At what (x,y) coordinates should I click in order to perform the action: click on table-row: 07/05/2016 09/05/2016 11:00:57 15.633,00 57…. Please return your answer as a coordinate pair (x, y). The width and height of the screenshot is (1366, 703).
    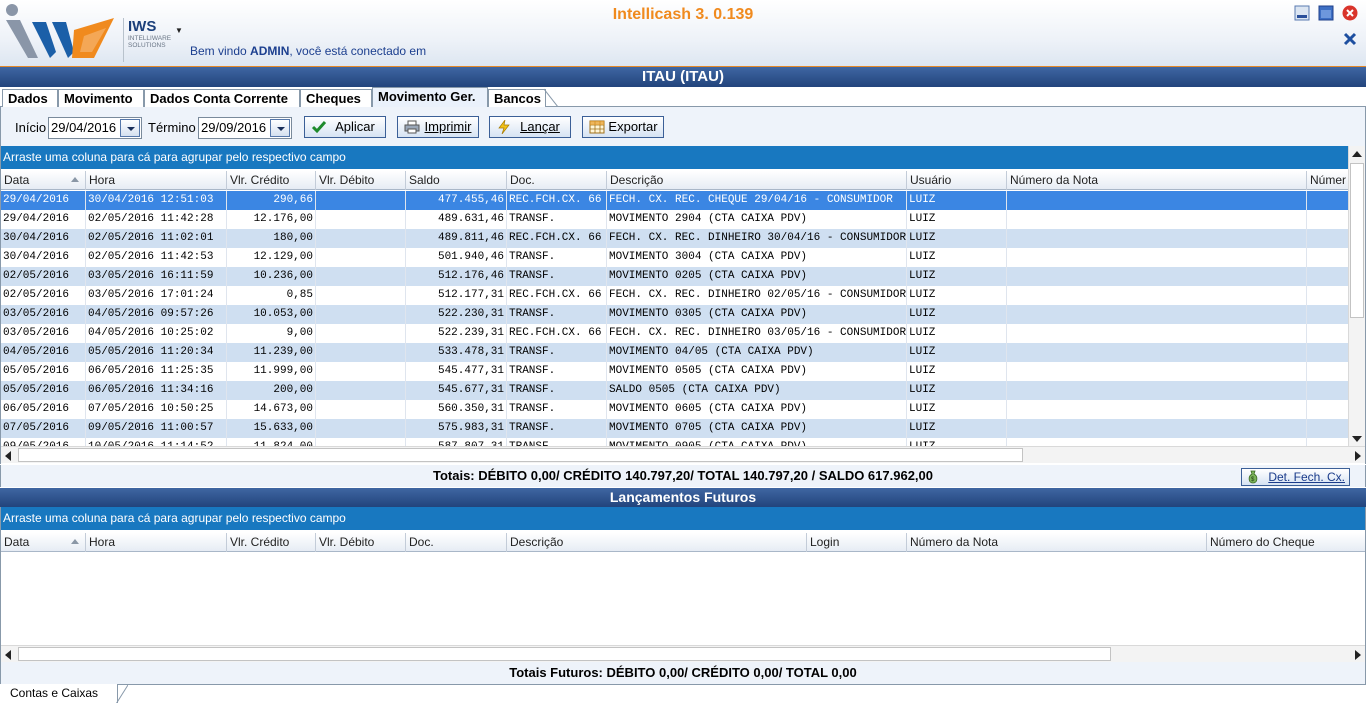
    Looking at the image, I should click on (674, 428).